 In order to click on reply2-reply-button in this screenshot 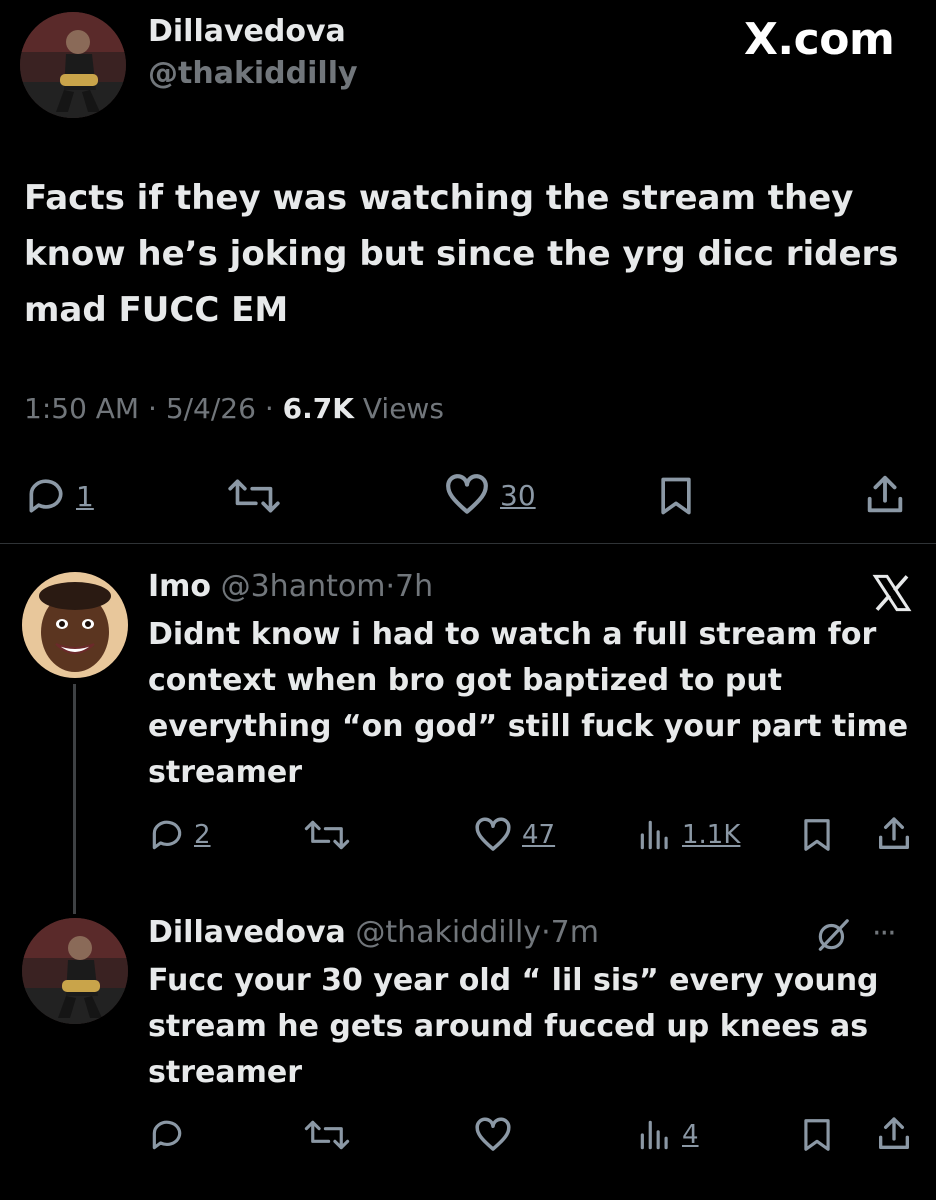, I will do `click(167, 1135)`.